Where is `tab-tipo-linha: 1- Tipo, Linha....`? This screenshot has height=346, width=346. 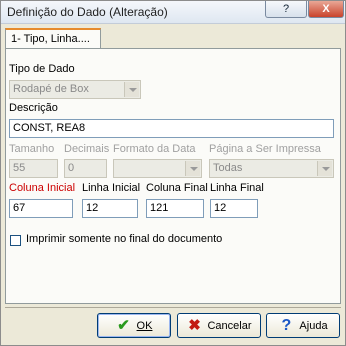
tab-tipo-linha: 1- Tipo, Linha.... is located at coordinates (53, 38).